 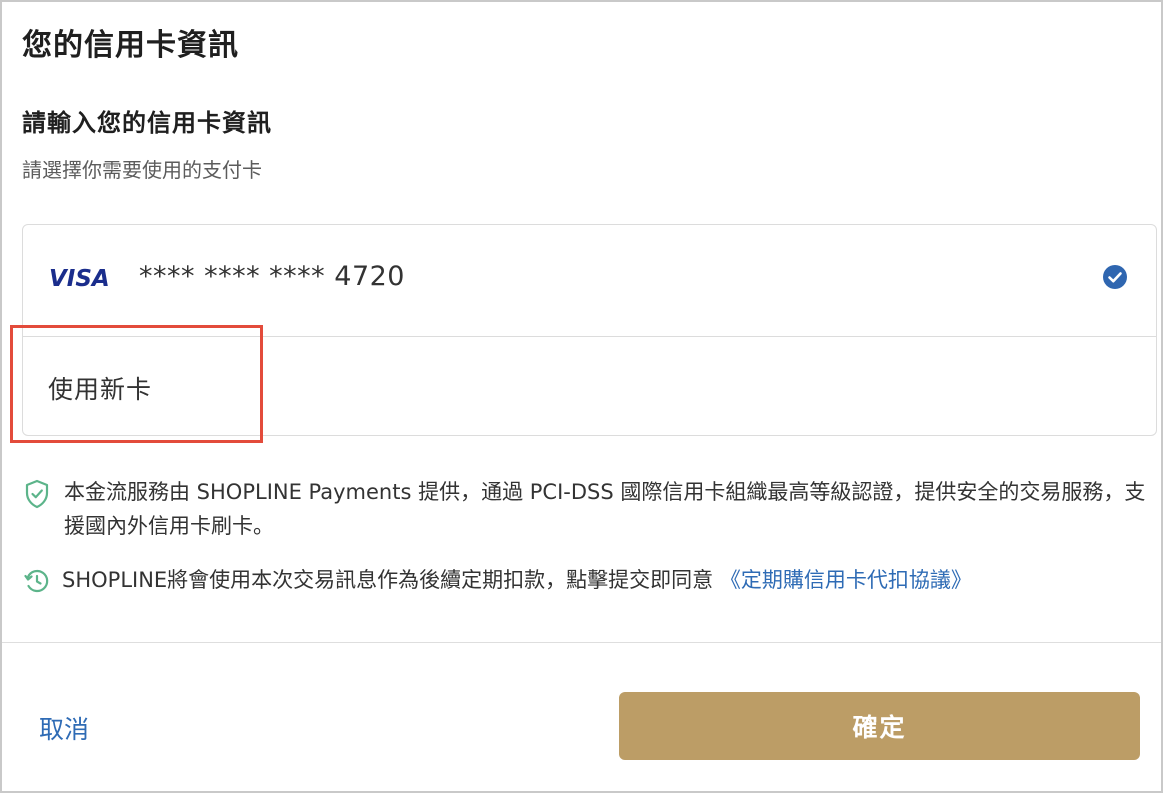 What do you see at coordinates (136, 384) in the screenshot?
I see `highlight-annotation` at bounding box center [136, 384].